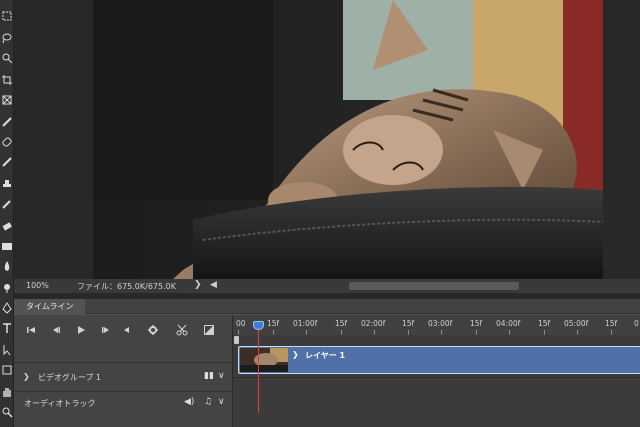 This screenshot has width=640, height=427. What do you see at coordinates (31, 331) in the screenshot?
I see `first-frame-icon` at bounding box center [31, 331].